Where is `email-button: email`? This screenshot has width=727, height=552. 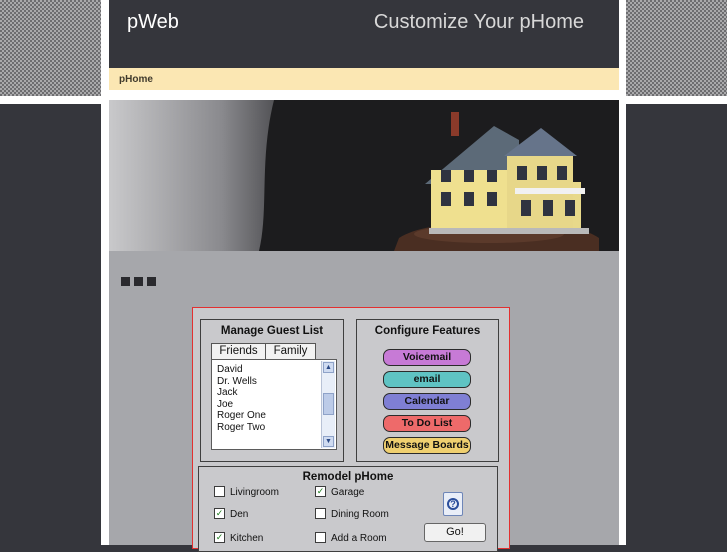
email-button: email is located at coordinates (427, 379).